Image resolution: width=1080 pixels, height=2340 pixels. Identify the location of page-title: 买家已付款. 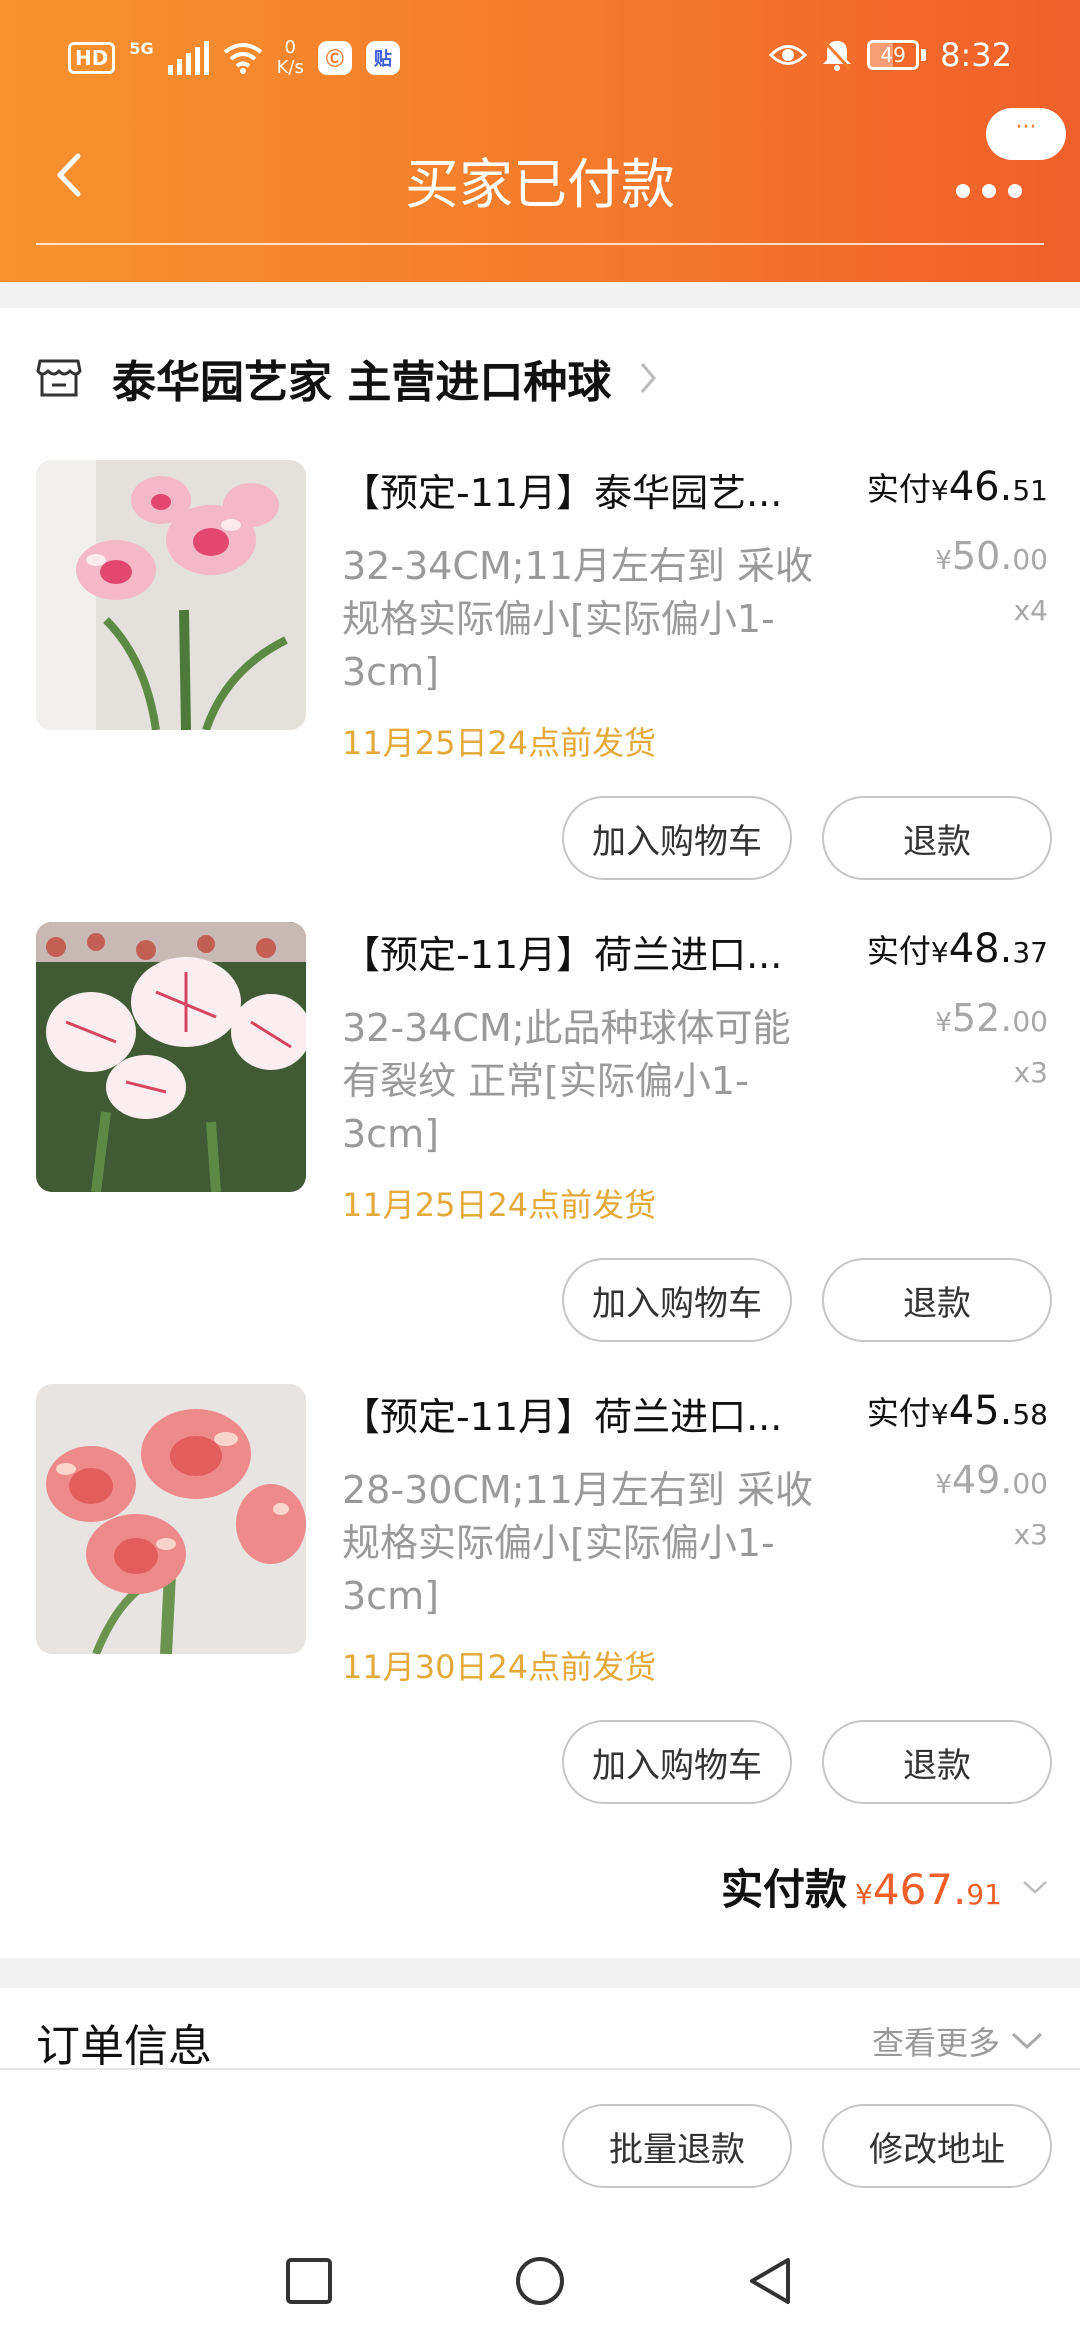
(540, 184).